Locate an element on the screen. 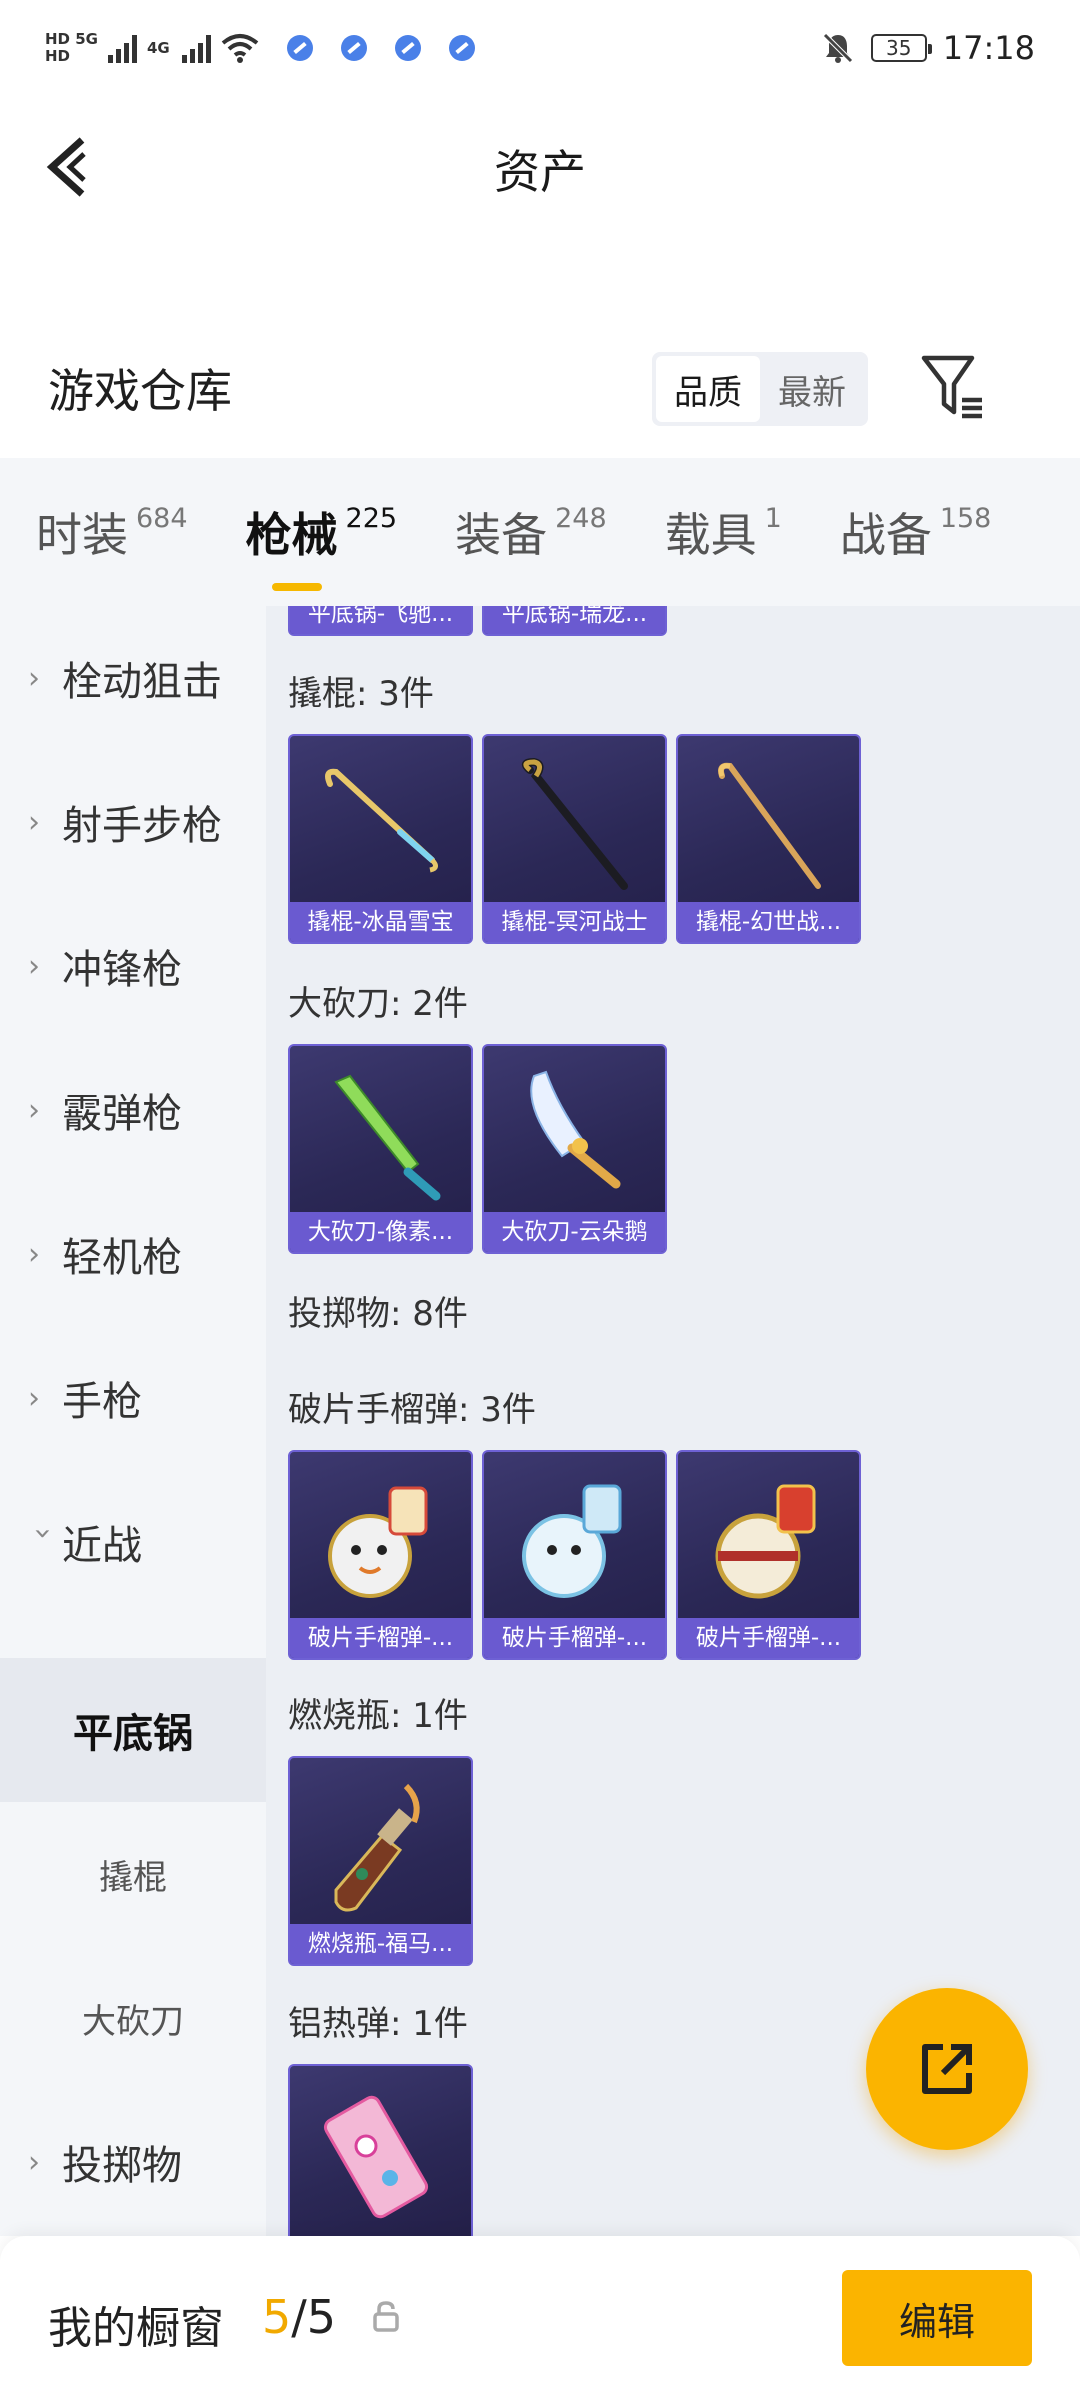 Image resolution: width=1080 pixels, height=2400 pixels. category-tabs: 时装 684 枪械 225 装备 248 载具 1 战备 158 is located at coordinates (540, 532).